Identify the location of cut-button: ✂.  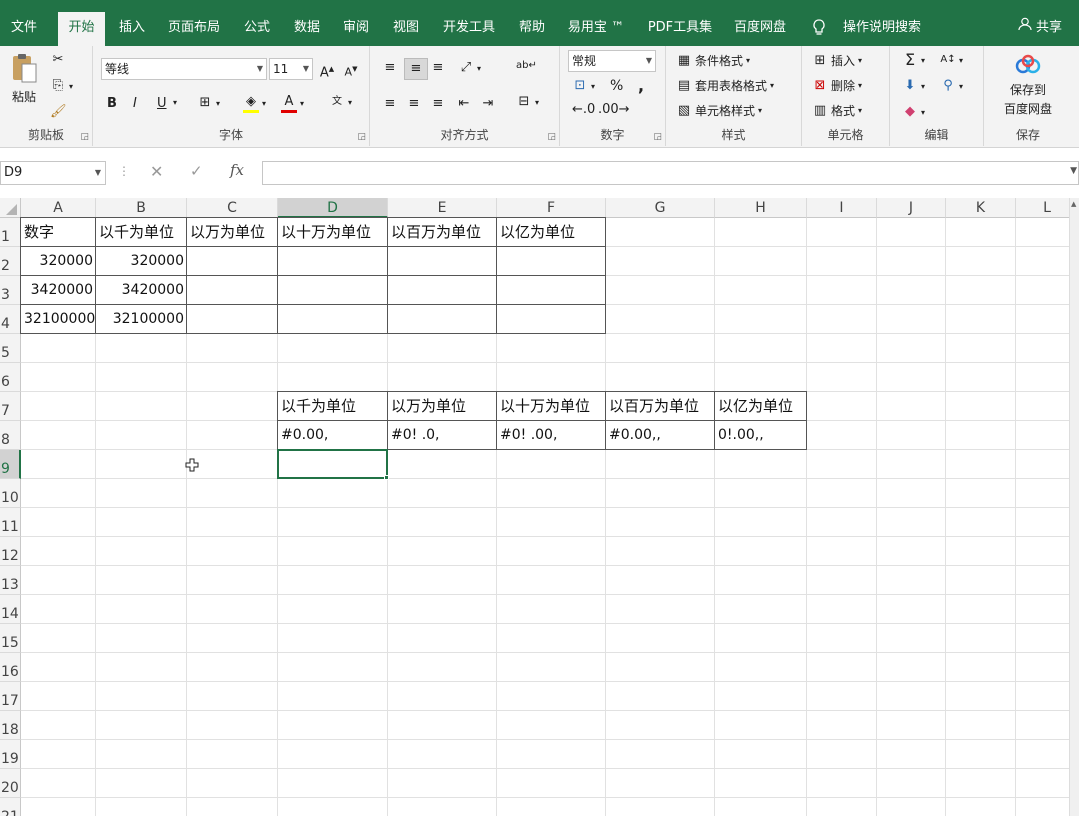
(58, 60).